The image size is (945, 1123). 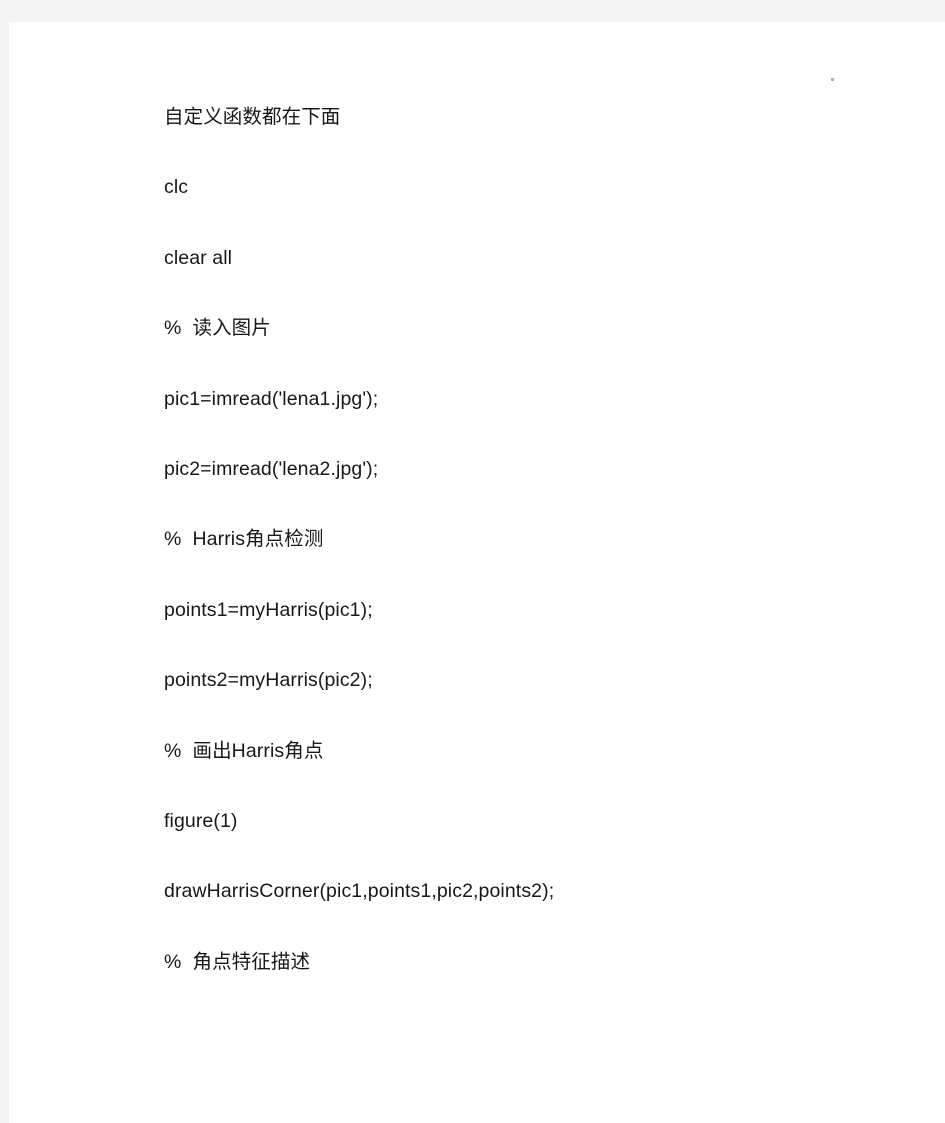 What do you see at coordinates (252, 117) in the screenshot?
I see `text-line: 自定义函数都在下面` at bounding box center [252, 117].